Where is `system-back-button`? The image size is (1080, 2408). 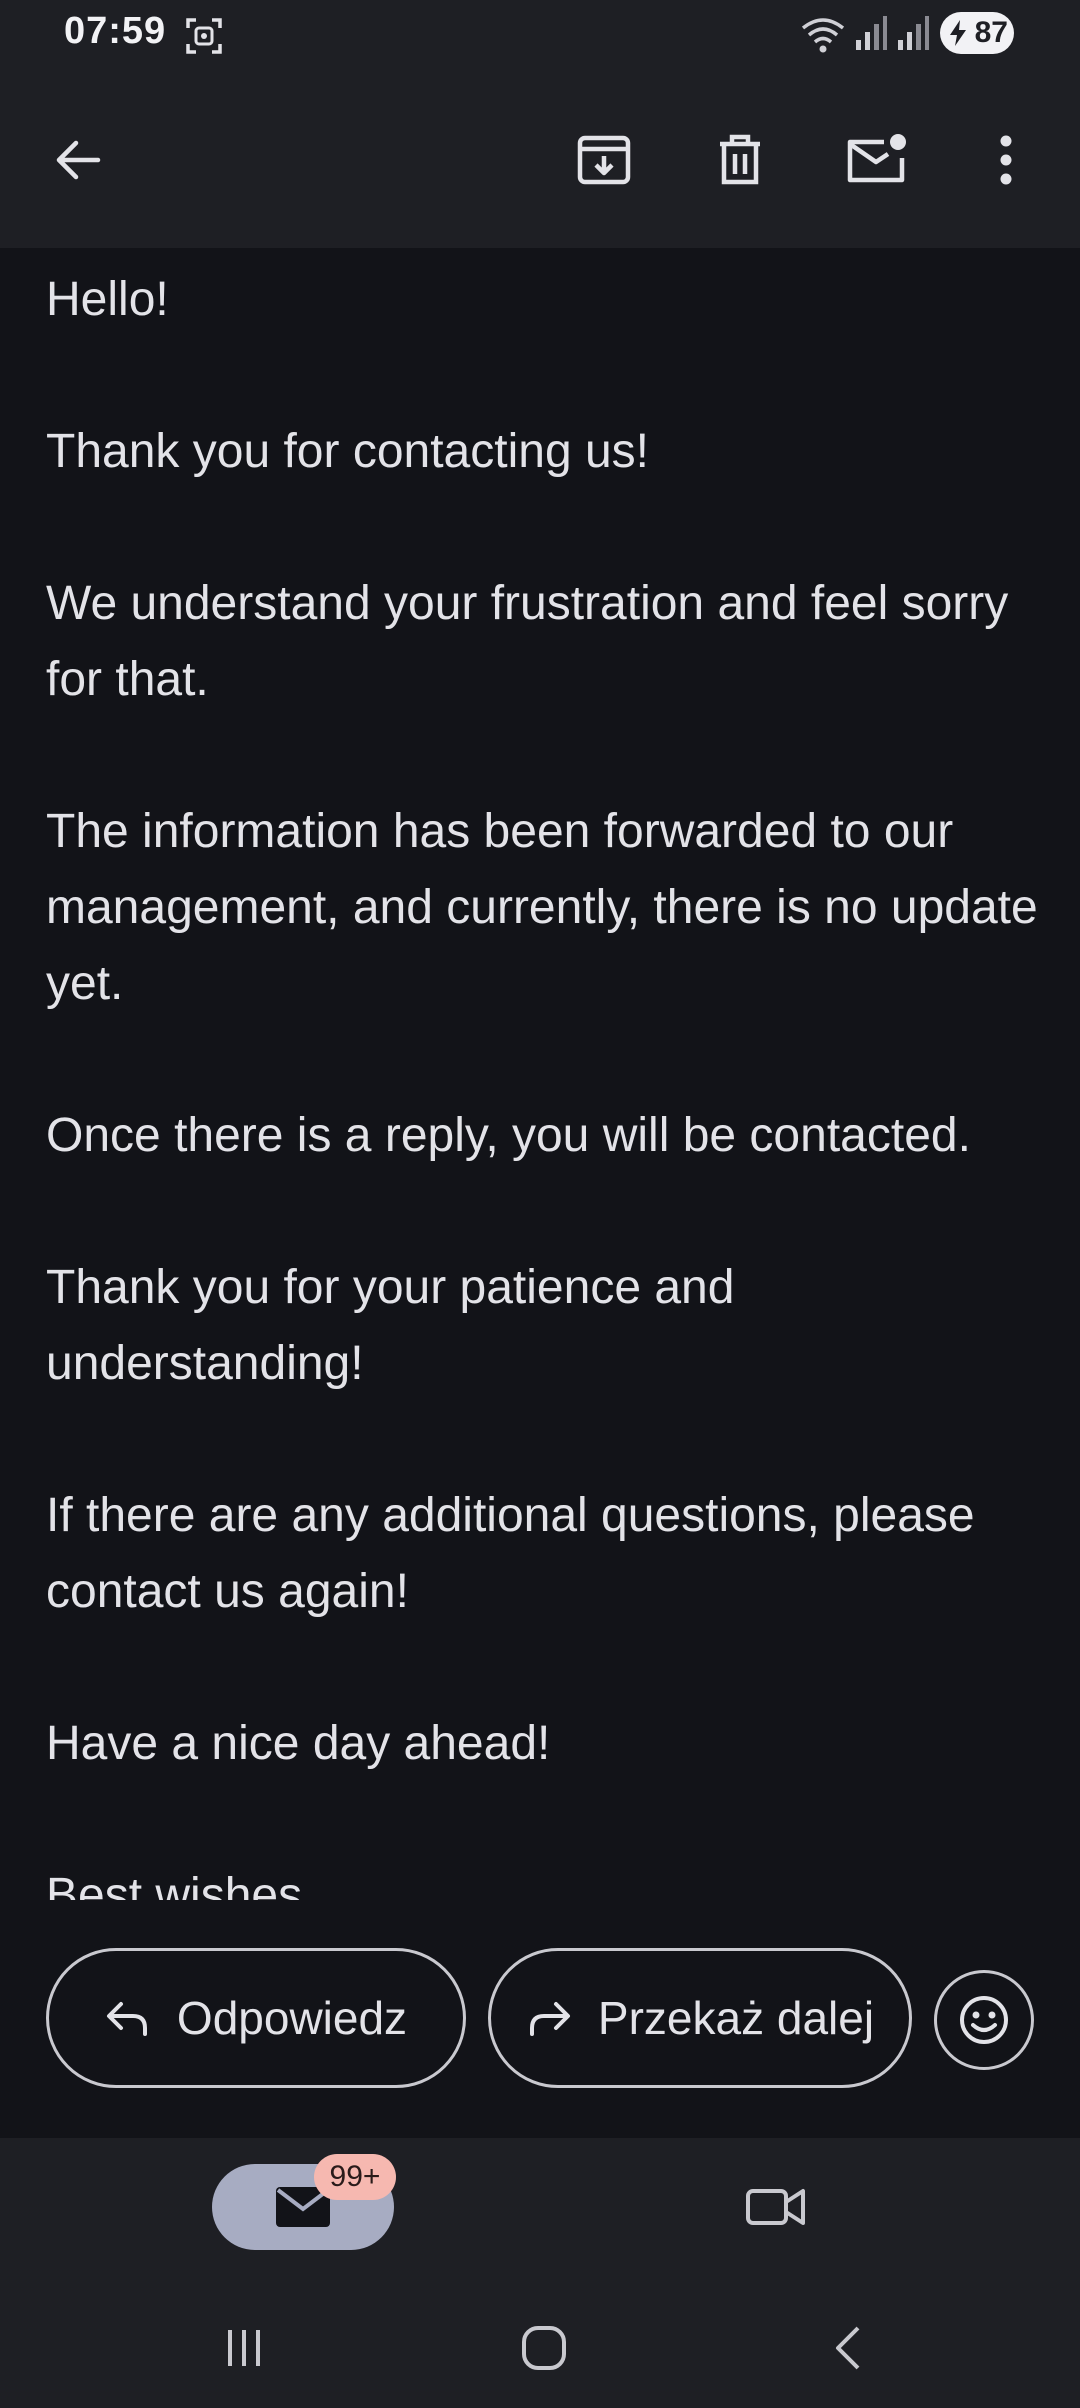
system-back-button is located at coordinates (848, 2348).